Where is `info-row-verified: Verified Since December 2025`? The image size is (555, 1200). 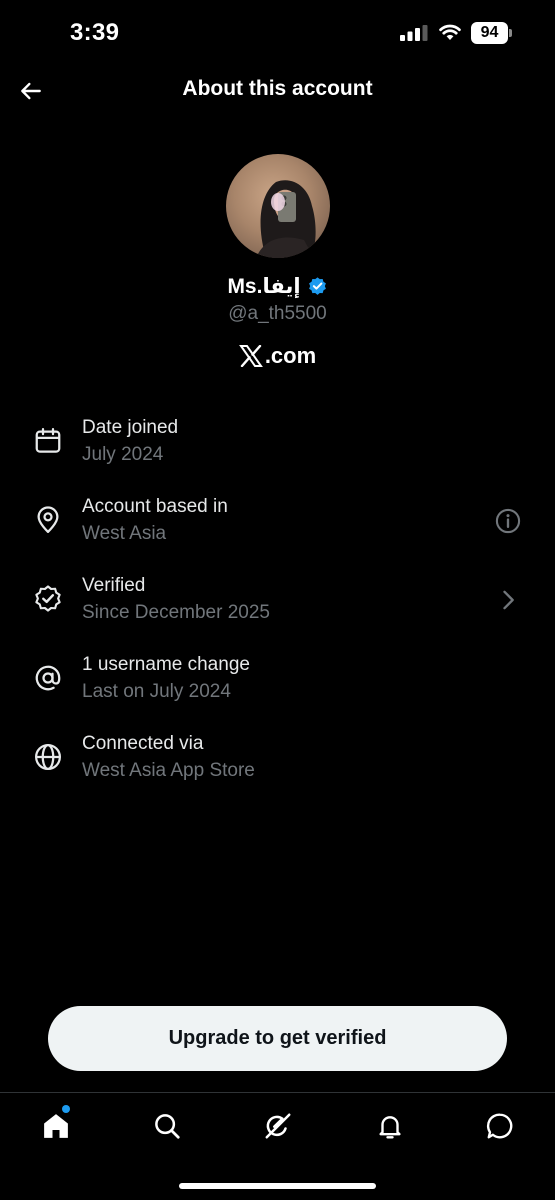 info-row-verified: Verified Since December 2025 is located at coordinates (277, 605).